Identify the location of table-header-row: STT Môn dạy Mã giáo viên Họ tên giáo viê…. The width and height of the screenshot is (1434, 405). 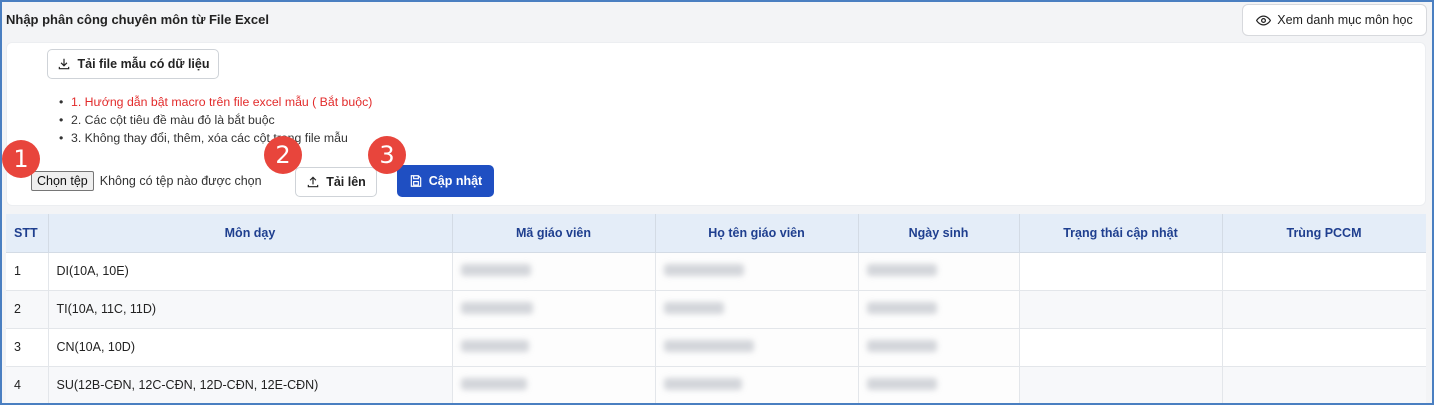
(716, 233).